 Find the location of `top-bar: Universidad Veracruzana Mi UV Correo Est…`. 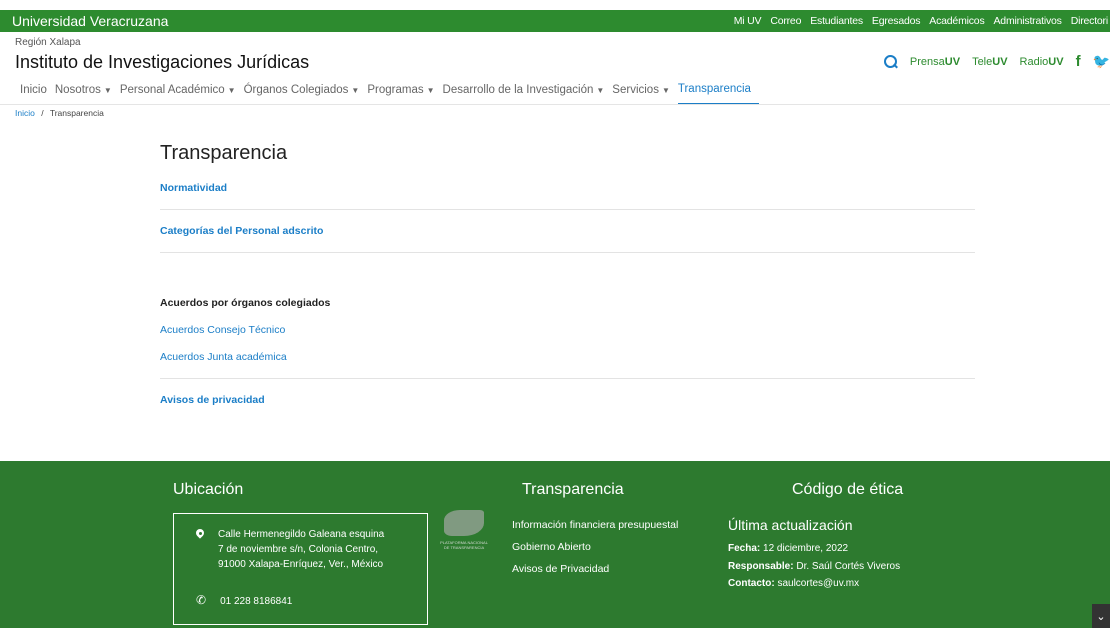

top-bar: Universidad Veracruzana Mi UV Correo Est… is located at coordinates (555, 21).